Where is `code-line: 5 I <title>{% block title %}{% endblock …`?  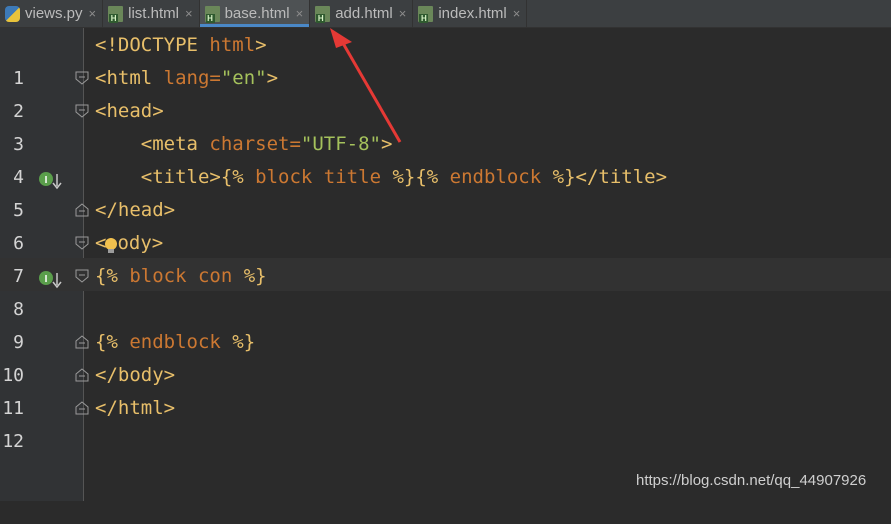 code-line: 5 I <title>{% block title %}{% endblock … is located at coordinates (445, 191).